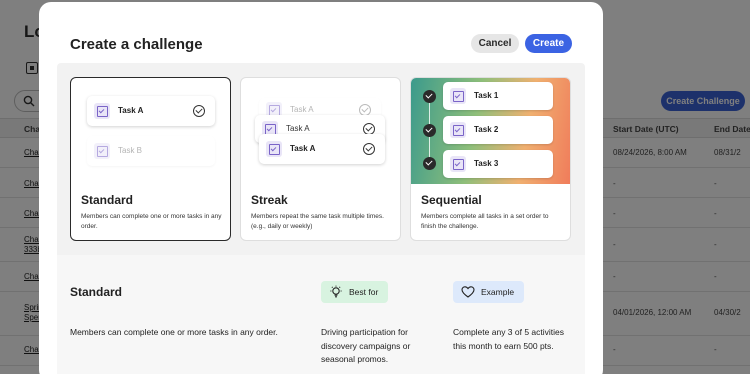  I want to click on heart-icon, so click(468, 292).